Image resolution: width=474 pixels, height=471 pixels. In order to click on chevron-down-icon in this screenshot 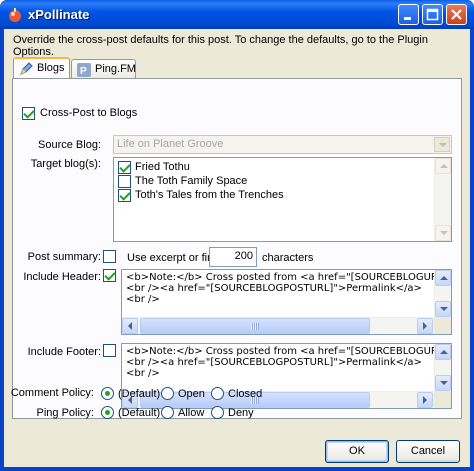, I will do `click(442, 144)`.